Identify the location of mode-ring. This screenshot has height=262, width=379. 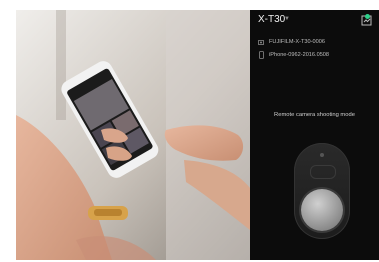
(323, 172).